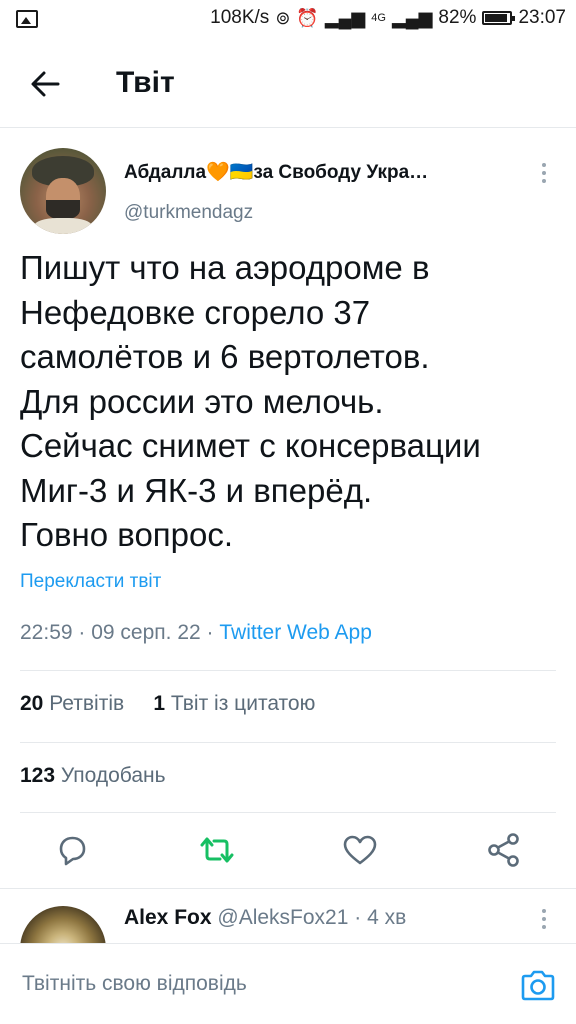  Describe the element at coordinates (288, 983) in the screenshot. I see `reply-compose-bar: Твітніть свою відповідь` at that location.